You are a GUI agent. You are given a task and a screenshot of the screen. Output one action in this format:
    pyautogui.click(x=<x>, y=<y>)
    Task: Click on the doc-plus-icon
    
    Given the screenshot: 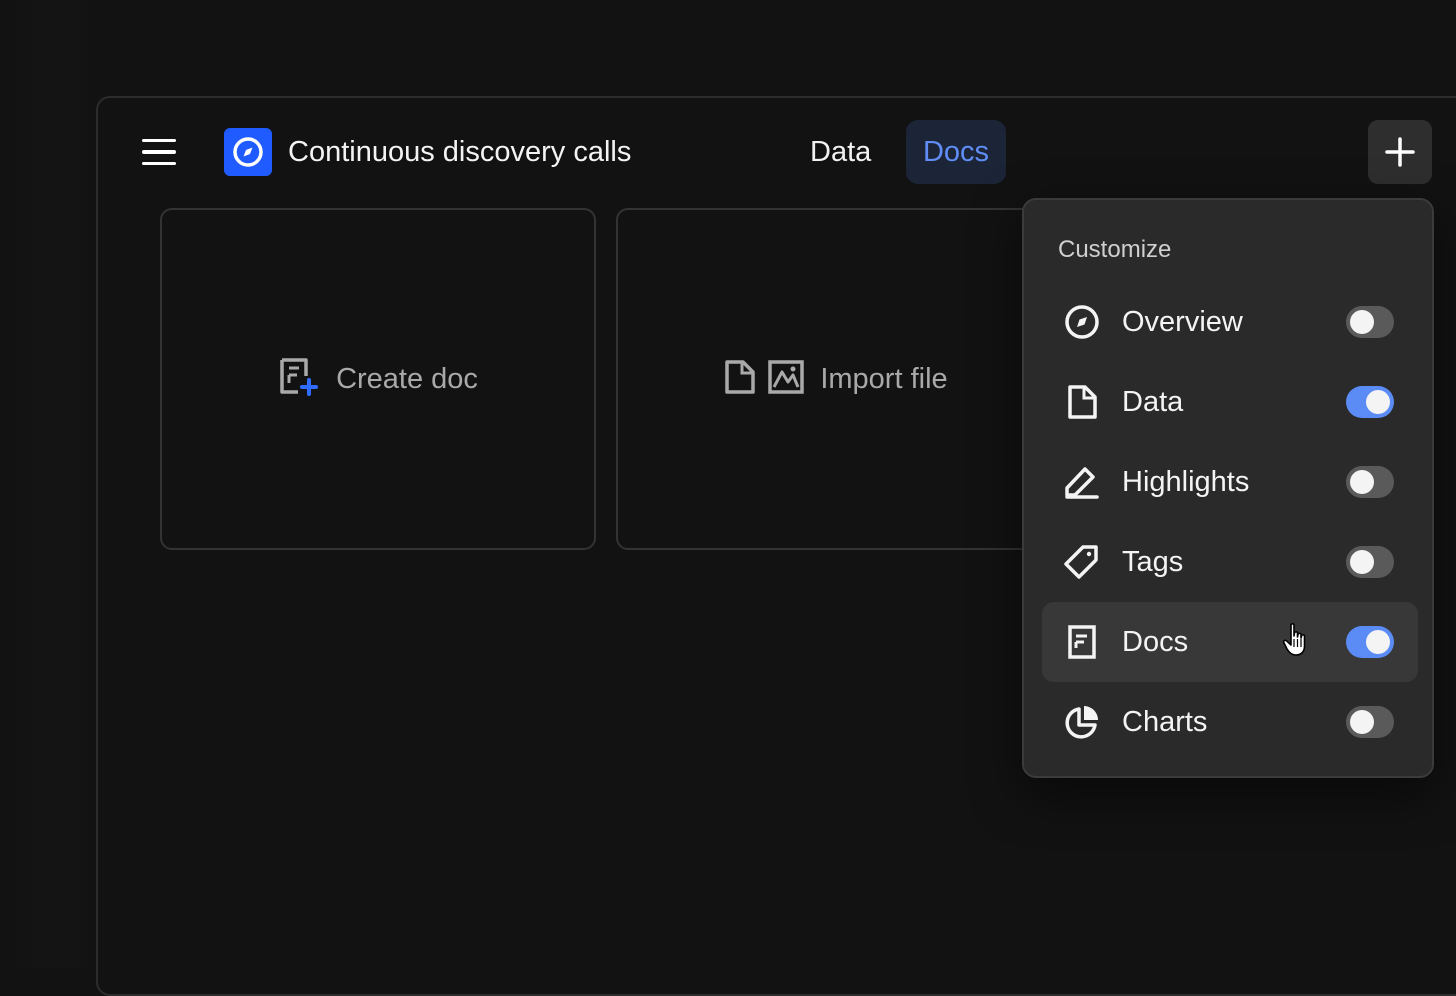 What is the action you would take?
    pyautogui.click(x=299, y=379)
    